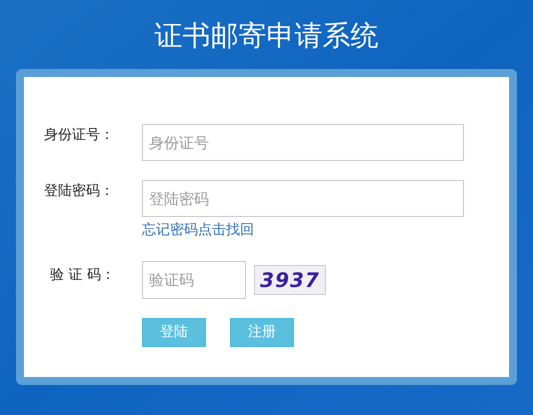  I want to click on field-label: 登陆密码：, so click(79, 191).